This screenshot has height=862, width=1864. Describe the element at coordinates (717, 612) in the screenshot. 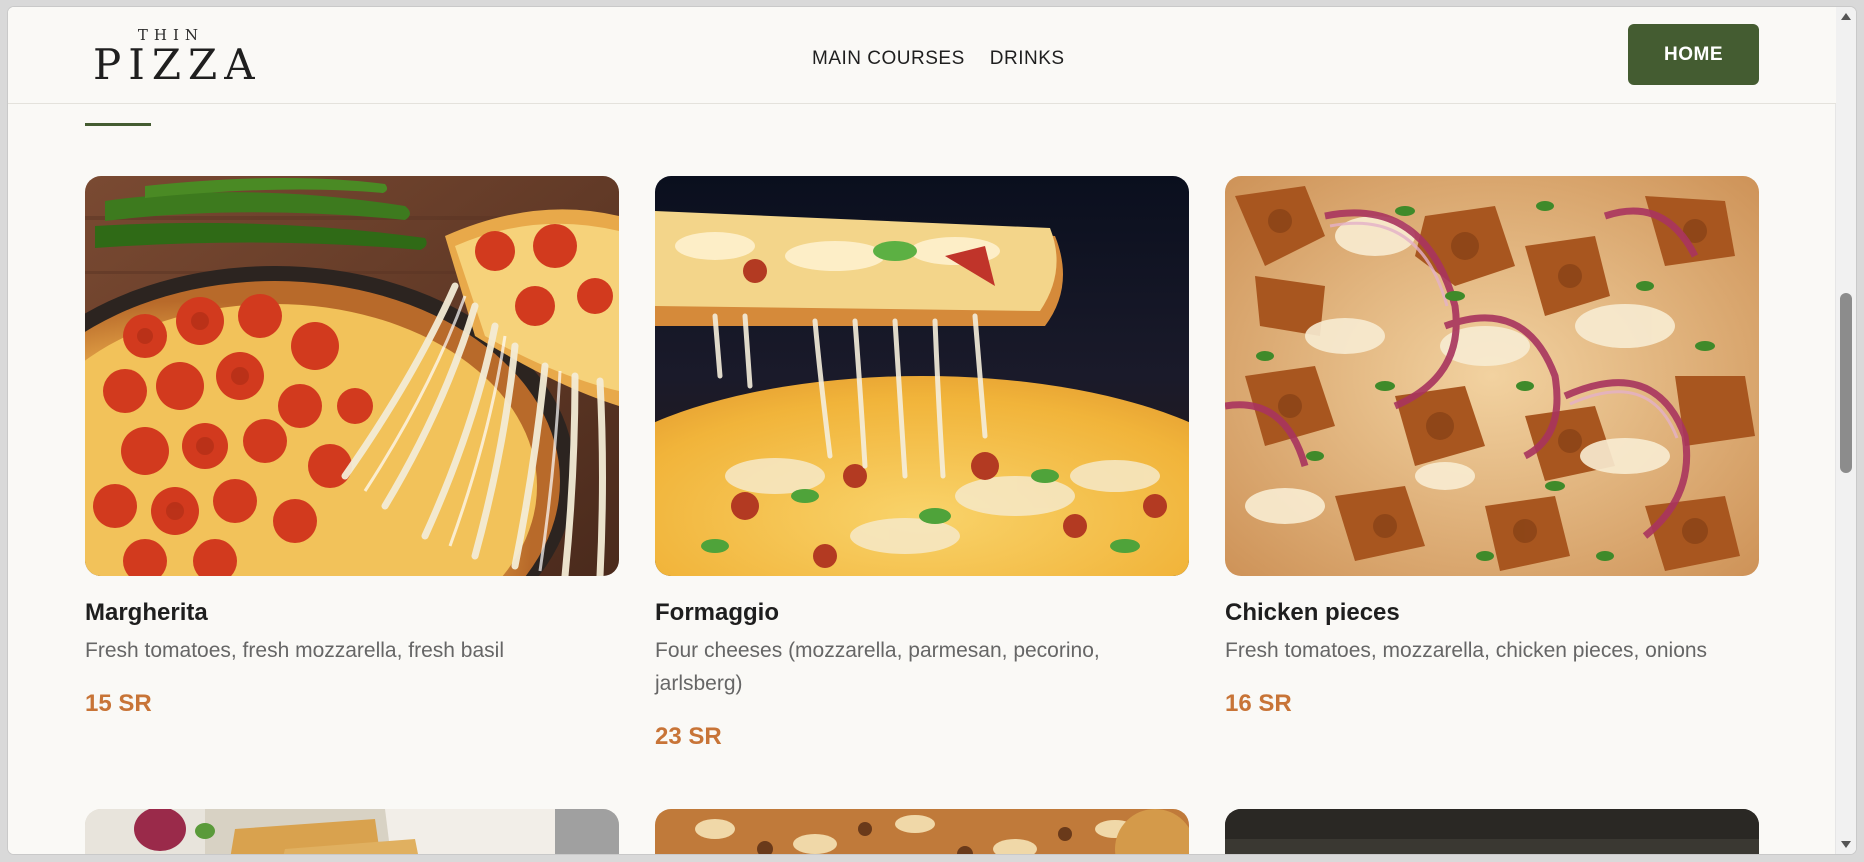

I see `item-name: Formaggio` at that location.